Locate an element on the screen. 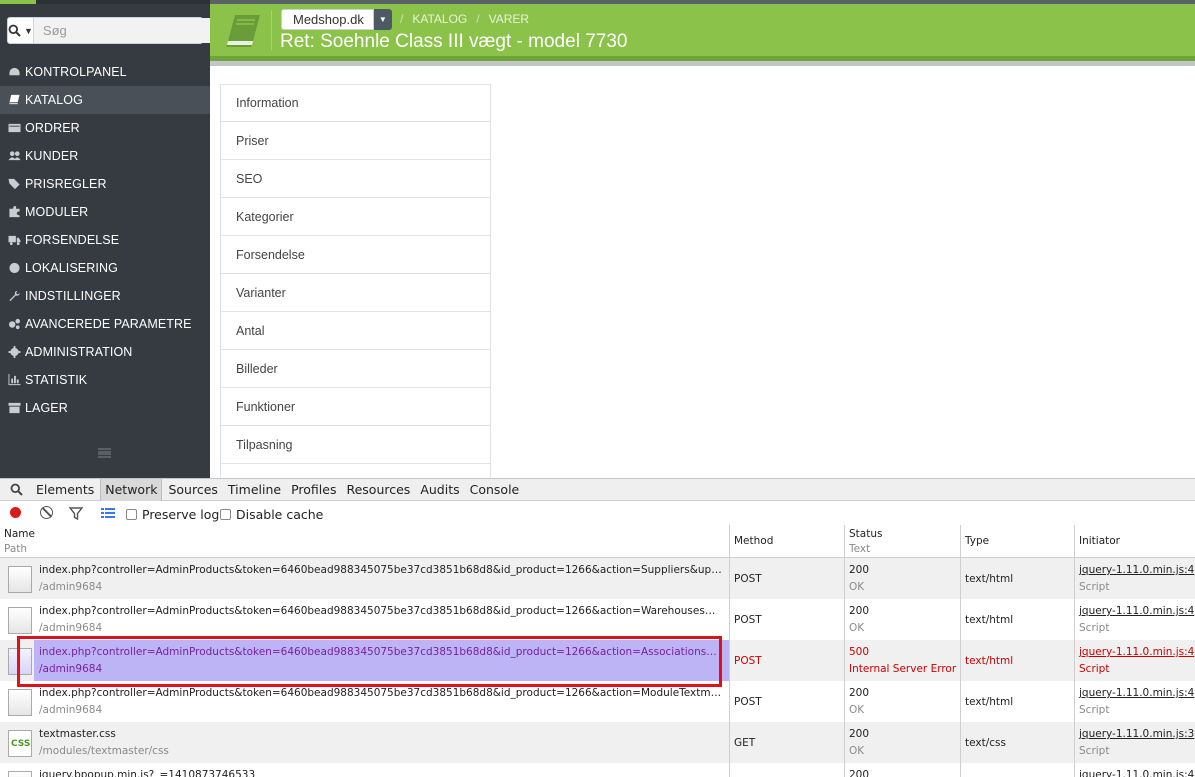  sidebar-item-katalog: KATALOG is located at coordinates (105, 100).